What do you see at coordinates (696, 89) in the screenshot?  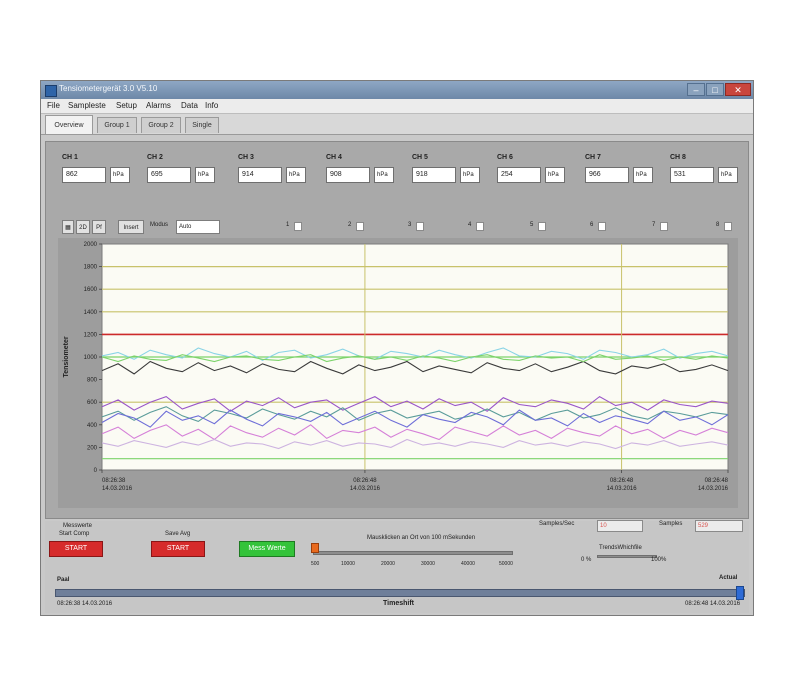 I see `minimize-button: –` at bounding box center [696, 89].